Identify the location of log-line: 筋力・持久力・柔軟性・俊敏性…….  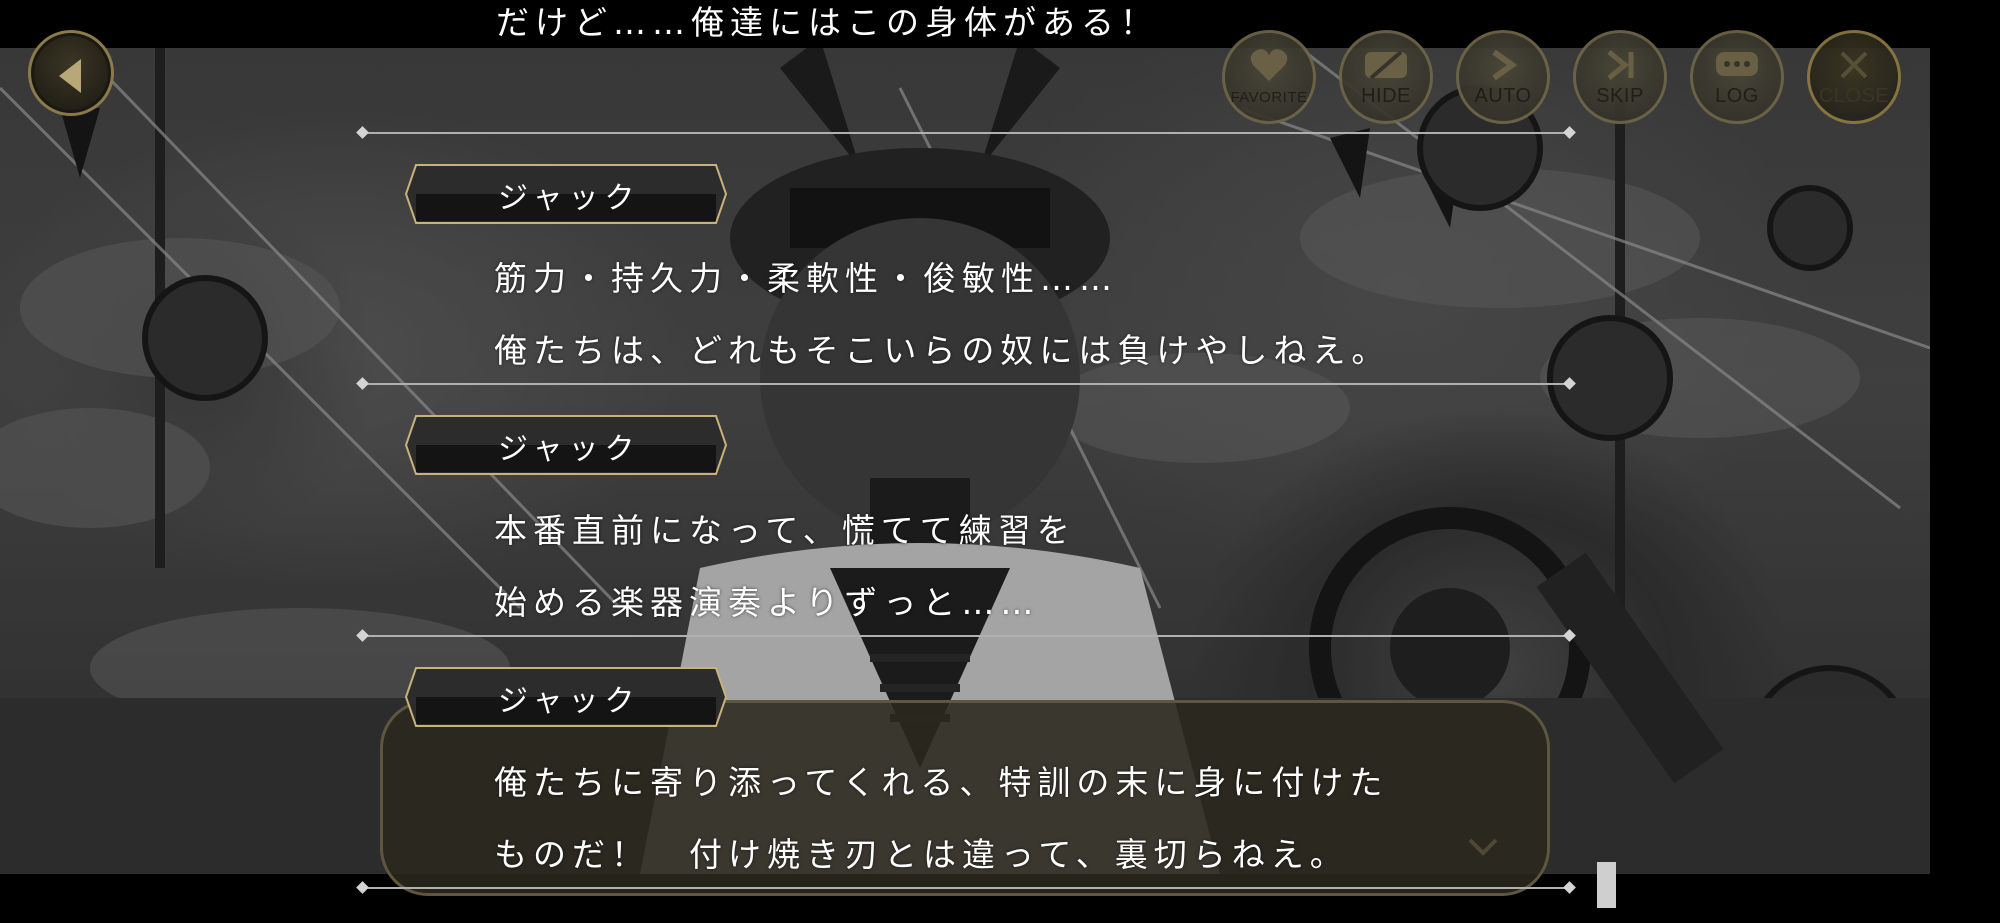
(806, 278).